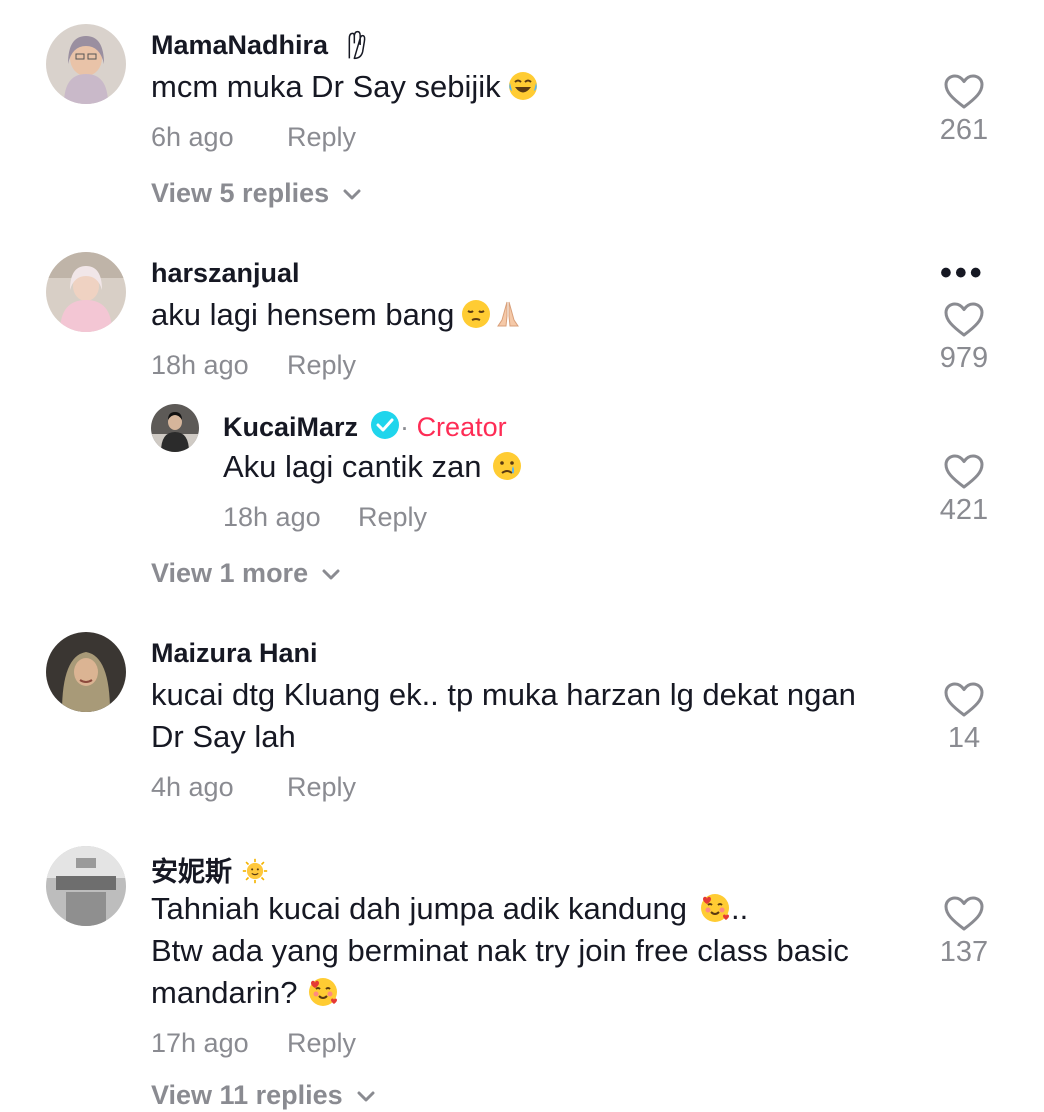  I want to click on view-replies-label: View 5 replies, so click(240, 193).